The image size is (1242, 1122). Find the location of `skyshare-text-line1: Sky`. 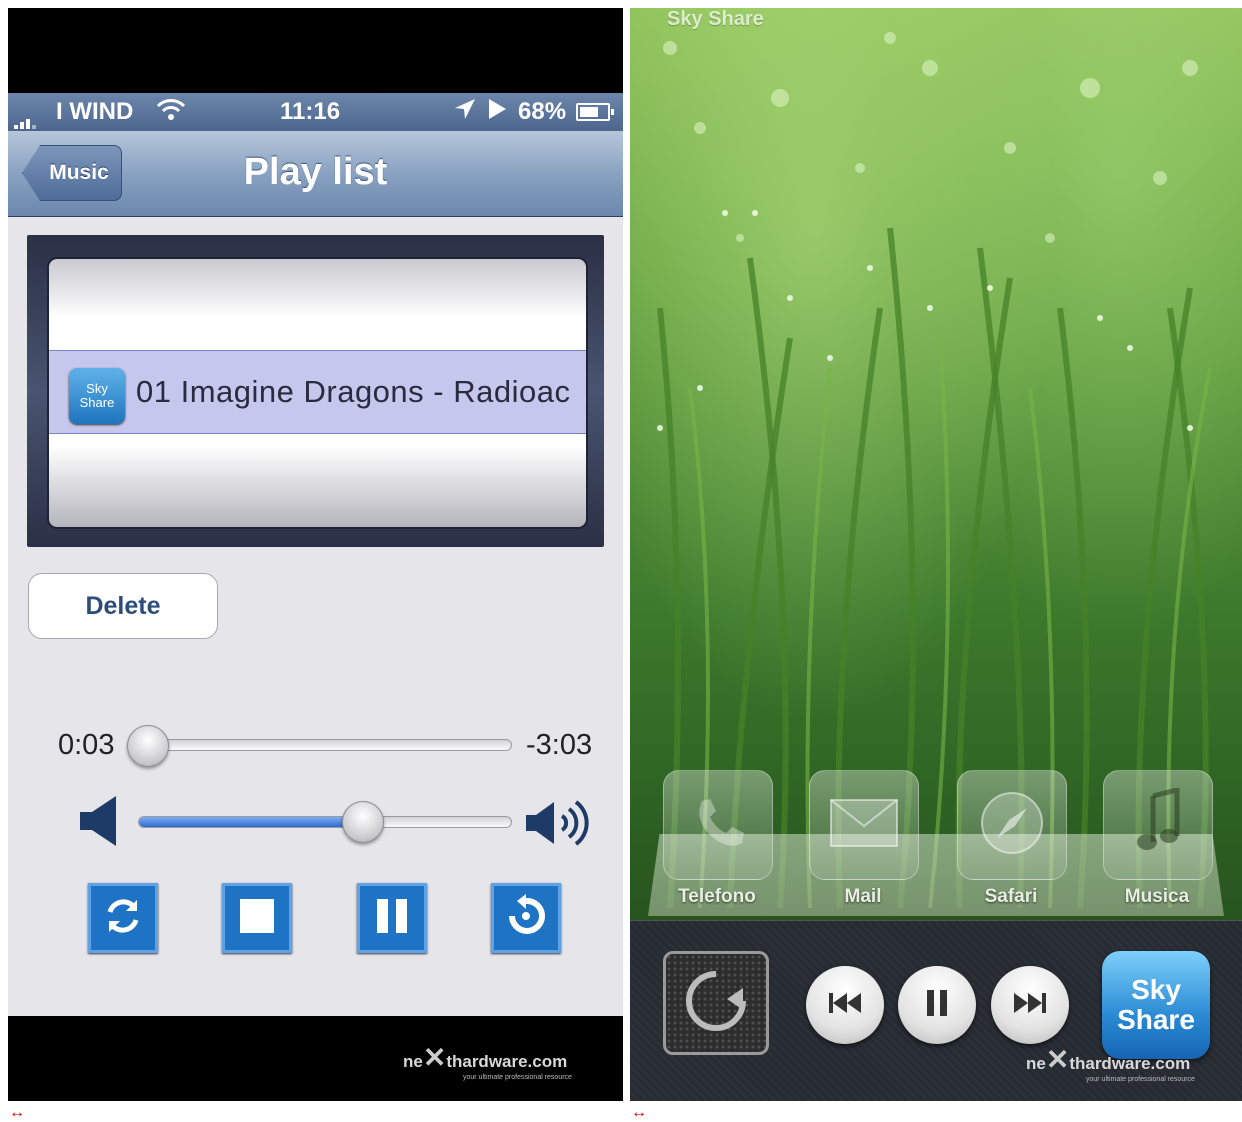

skyshare-text-line1: Sky is located at coordinates (1156, 989).